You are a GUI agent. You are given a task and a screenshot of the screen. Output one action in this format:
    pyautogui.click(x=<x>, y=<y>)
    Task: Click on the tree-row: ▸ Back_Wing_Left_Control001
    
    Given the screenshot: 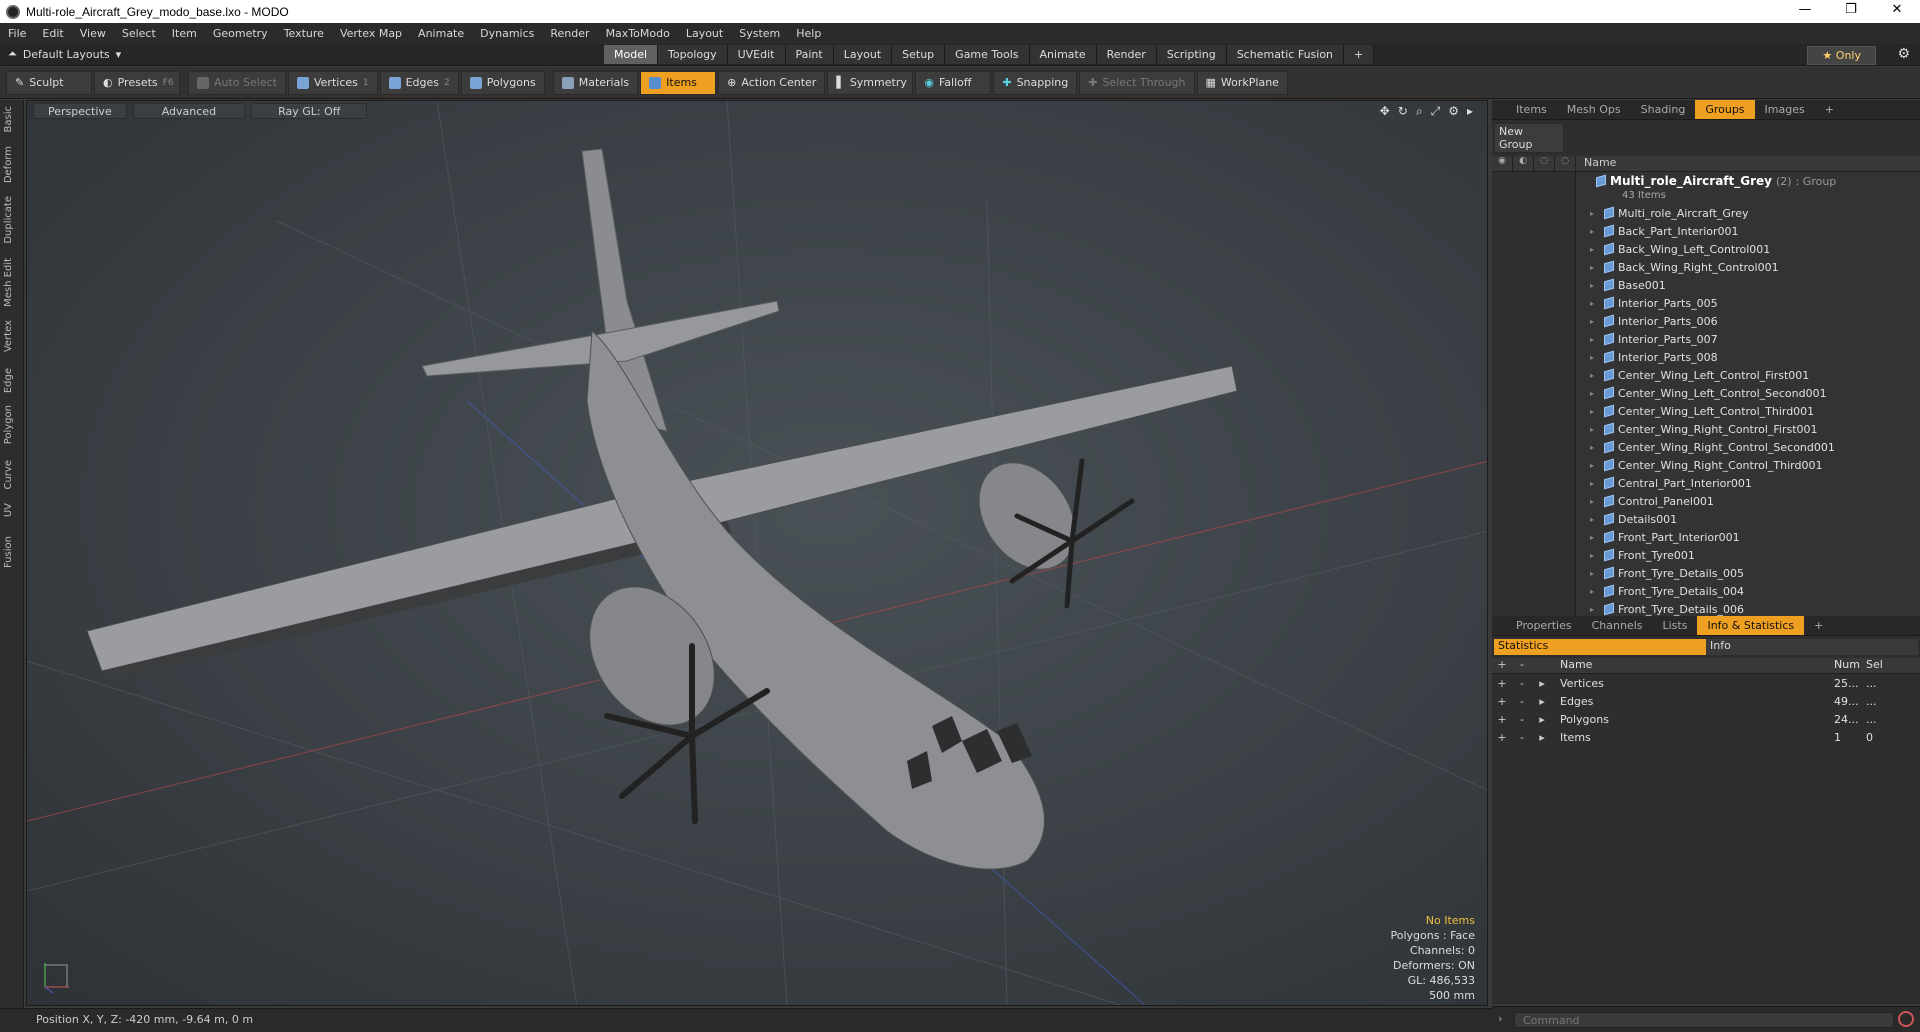 What is the action you would take?
    pyautogui.click(x=1680, y=249)
    